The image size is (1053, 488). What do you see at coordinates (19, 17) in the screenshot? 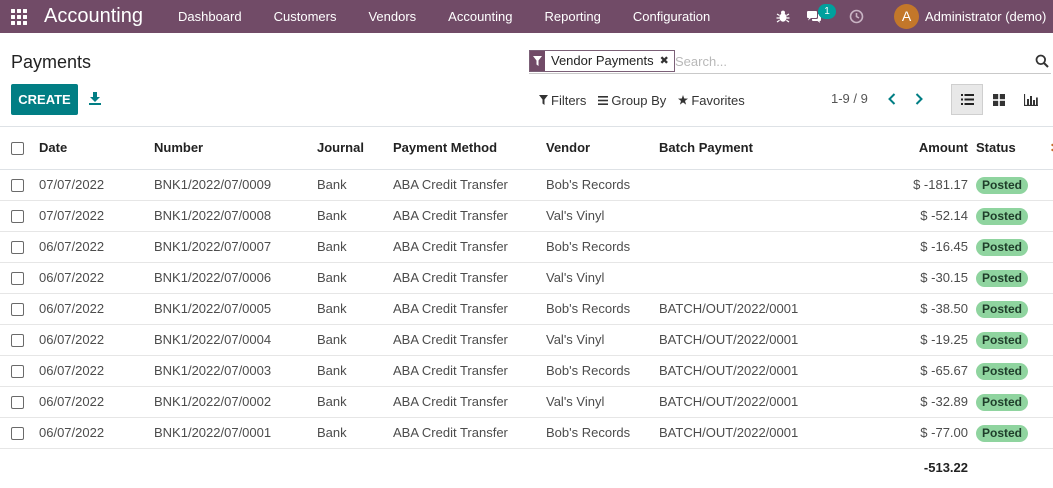
I see `apps-menu-icon` at bounding box center [19, 17].